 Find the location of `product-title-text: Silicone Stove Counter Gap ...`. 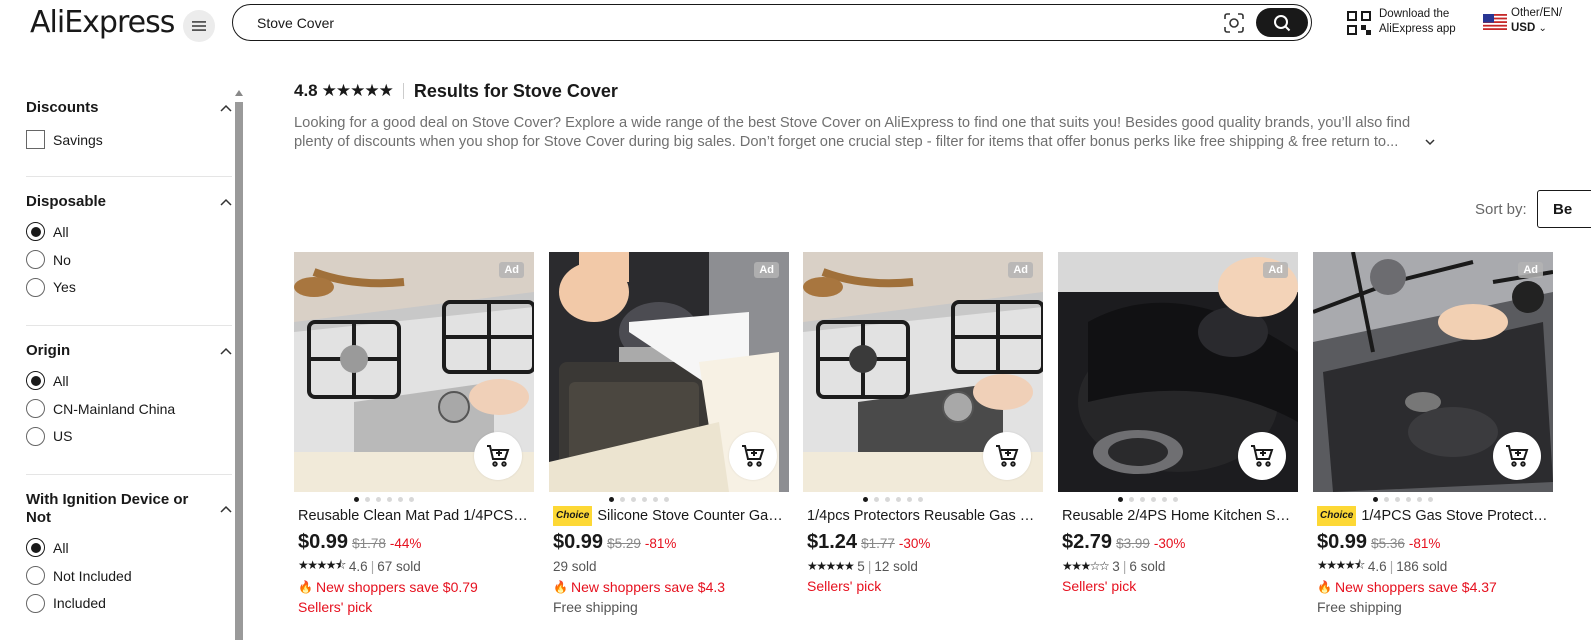

product-title-text: Silicone Stove Counter Gap ... is located at coordinates (691, 516).